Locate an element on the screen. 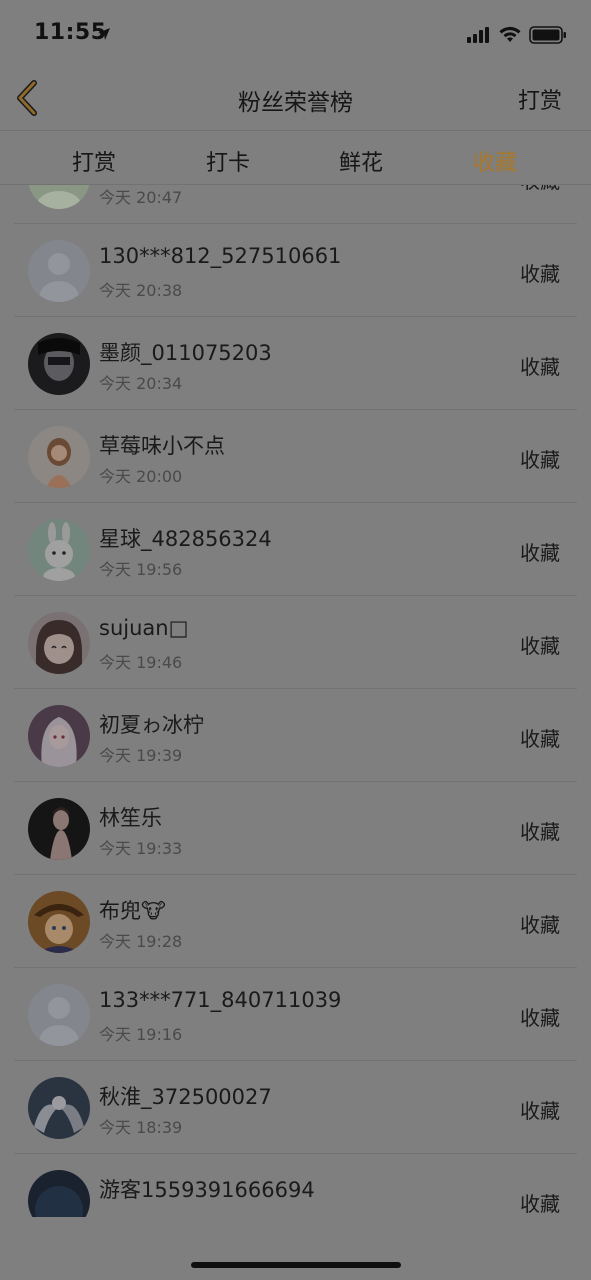  tab-favorites: 收藏 is located at coordinates (495, 161).